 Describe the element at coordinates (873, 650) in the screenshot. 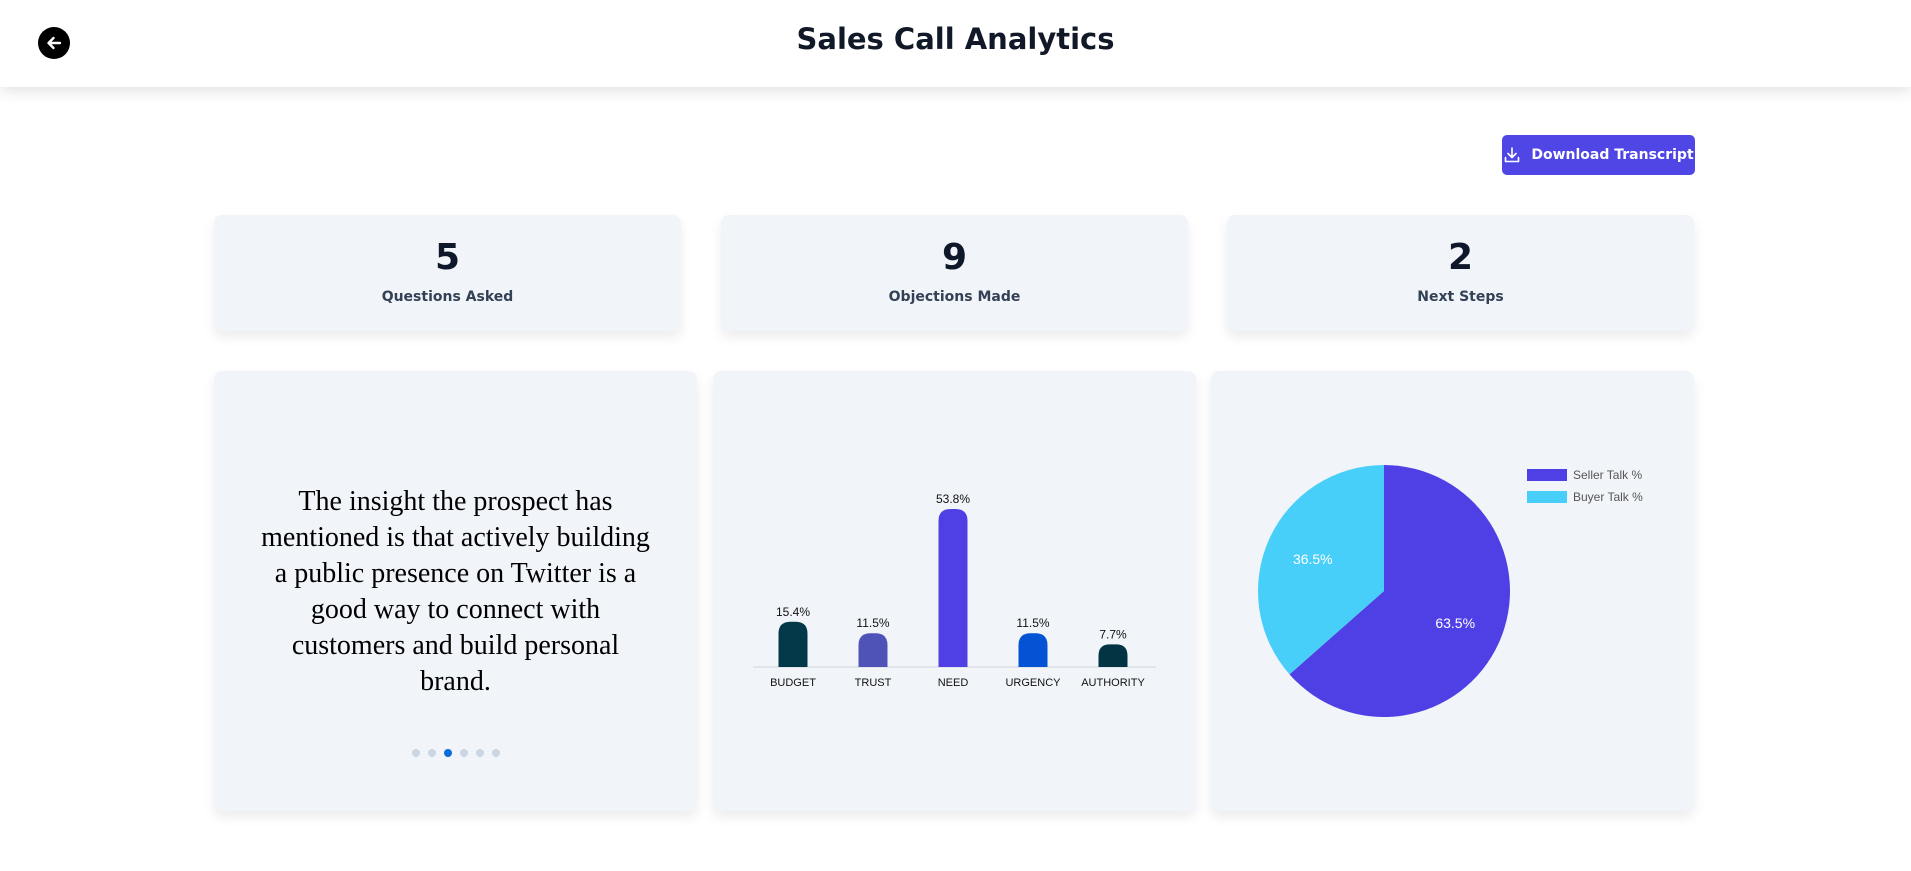

I see `bar-trust` at that location.